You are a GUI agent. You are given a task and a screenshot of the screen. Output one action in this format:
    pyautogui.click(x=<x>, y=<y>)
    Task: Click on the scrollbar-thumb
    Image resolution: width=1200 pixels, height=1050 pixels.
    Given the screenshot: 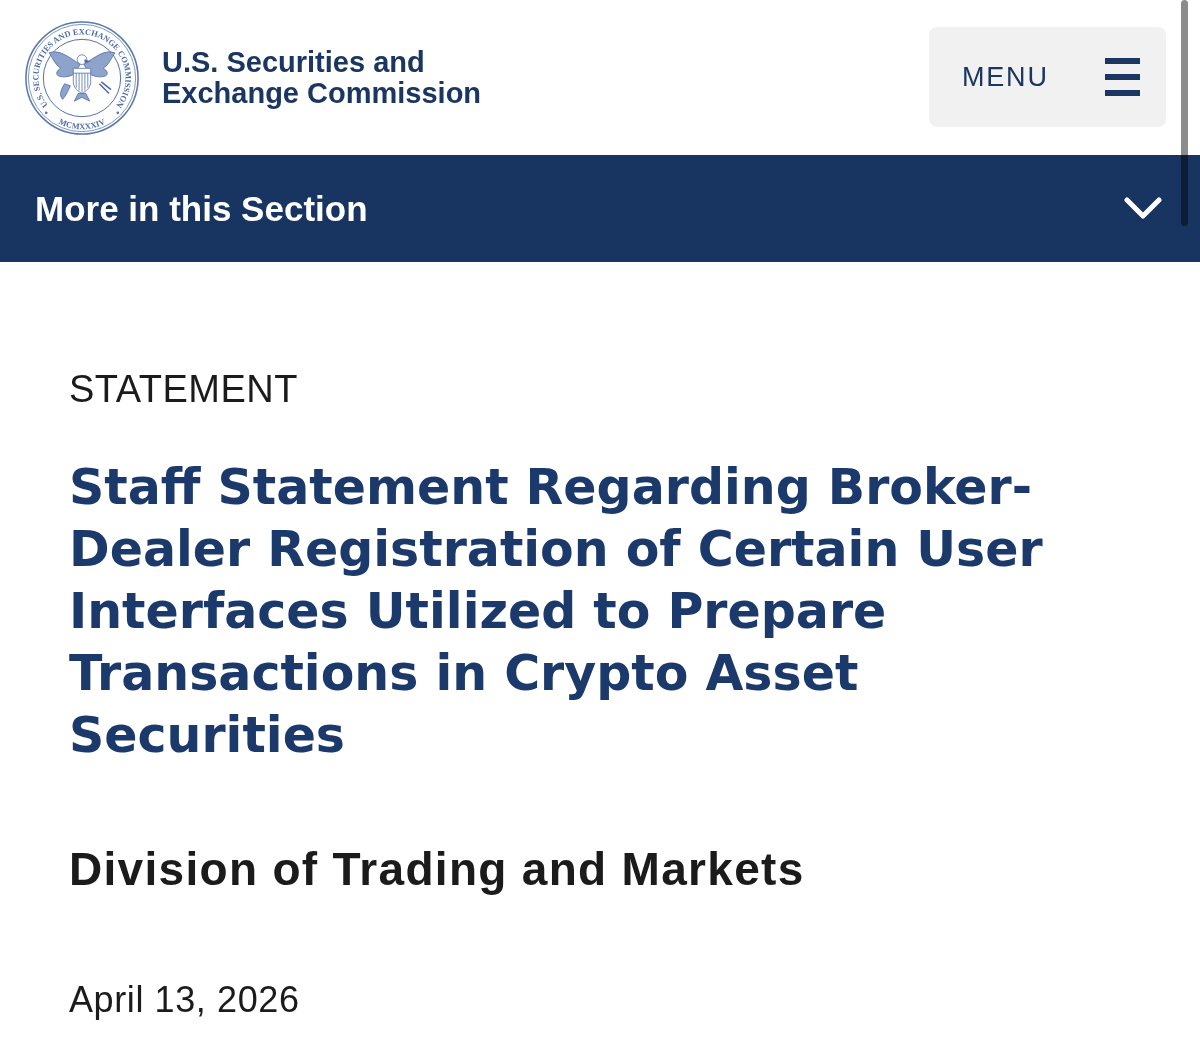 What is the action you would take?
    pyautogui.click(x=1184, y=113)
    